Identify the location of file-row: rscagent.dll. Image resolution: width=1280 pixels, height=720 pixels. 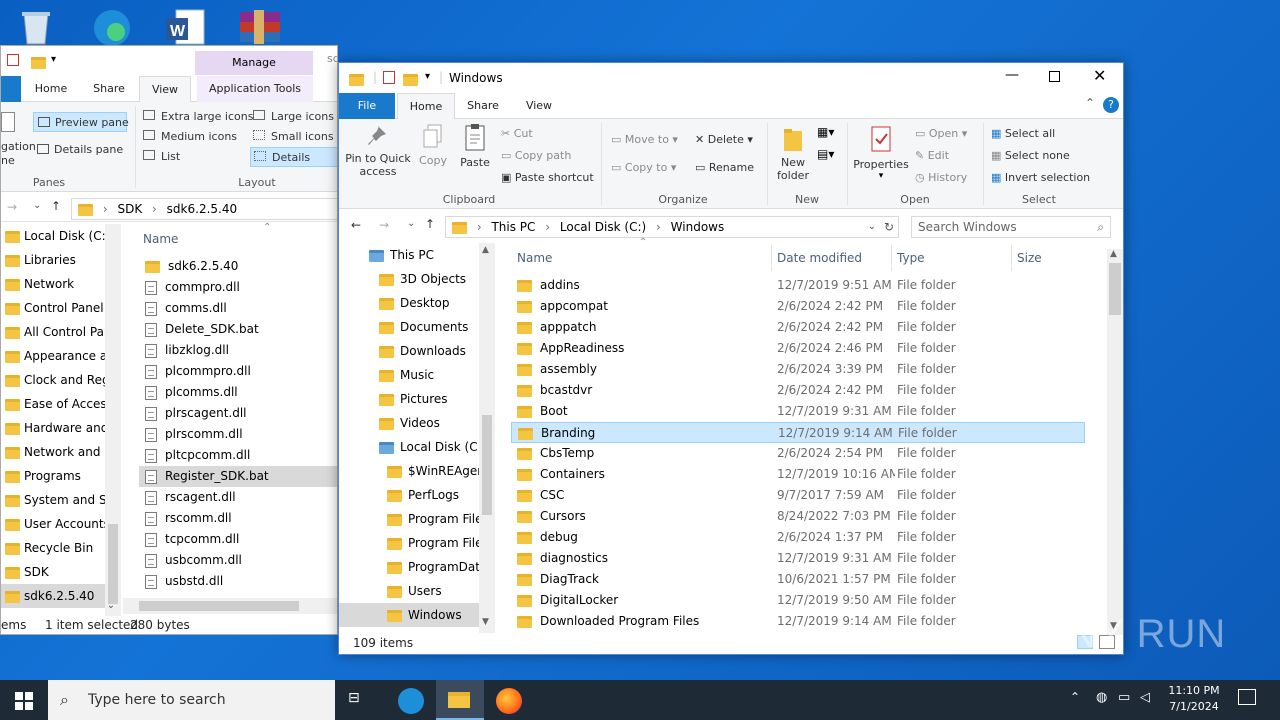
(238, 497).